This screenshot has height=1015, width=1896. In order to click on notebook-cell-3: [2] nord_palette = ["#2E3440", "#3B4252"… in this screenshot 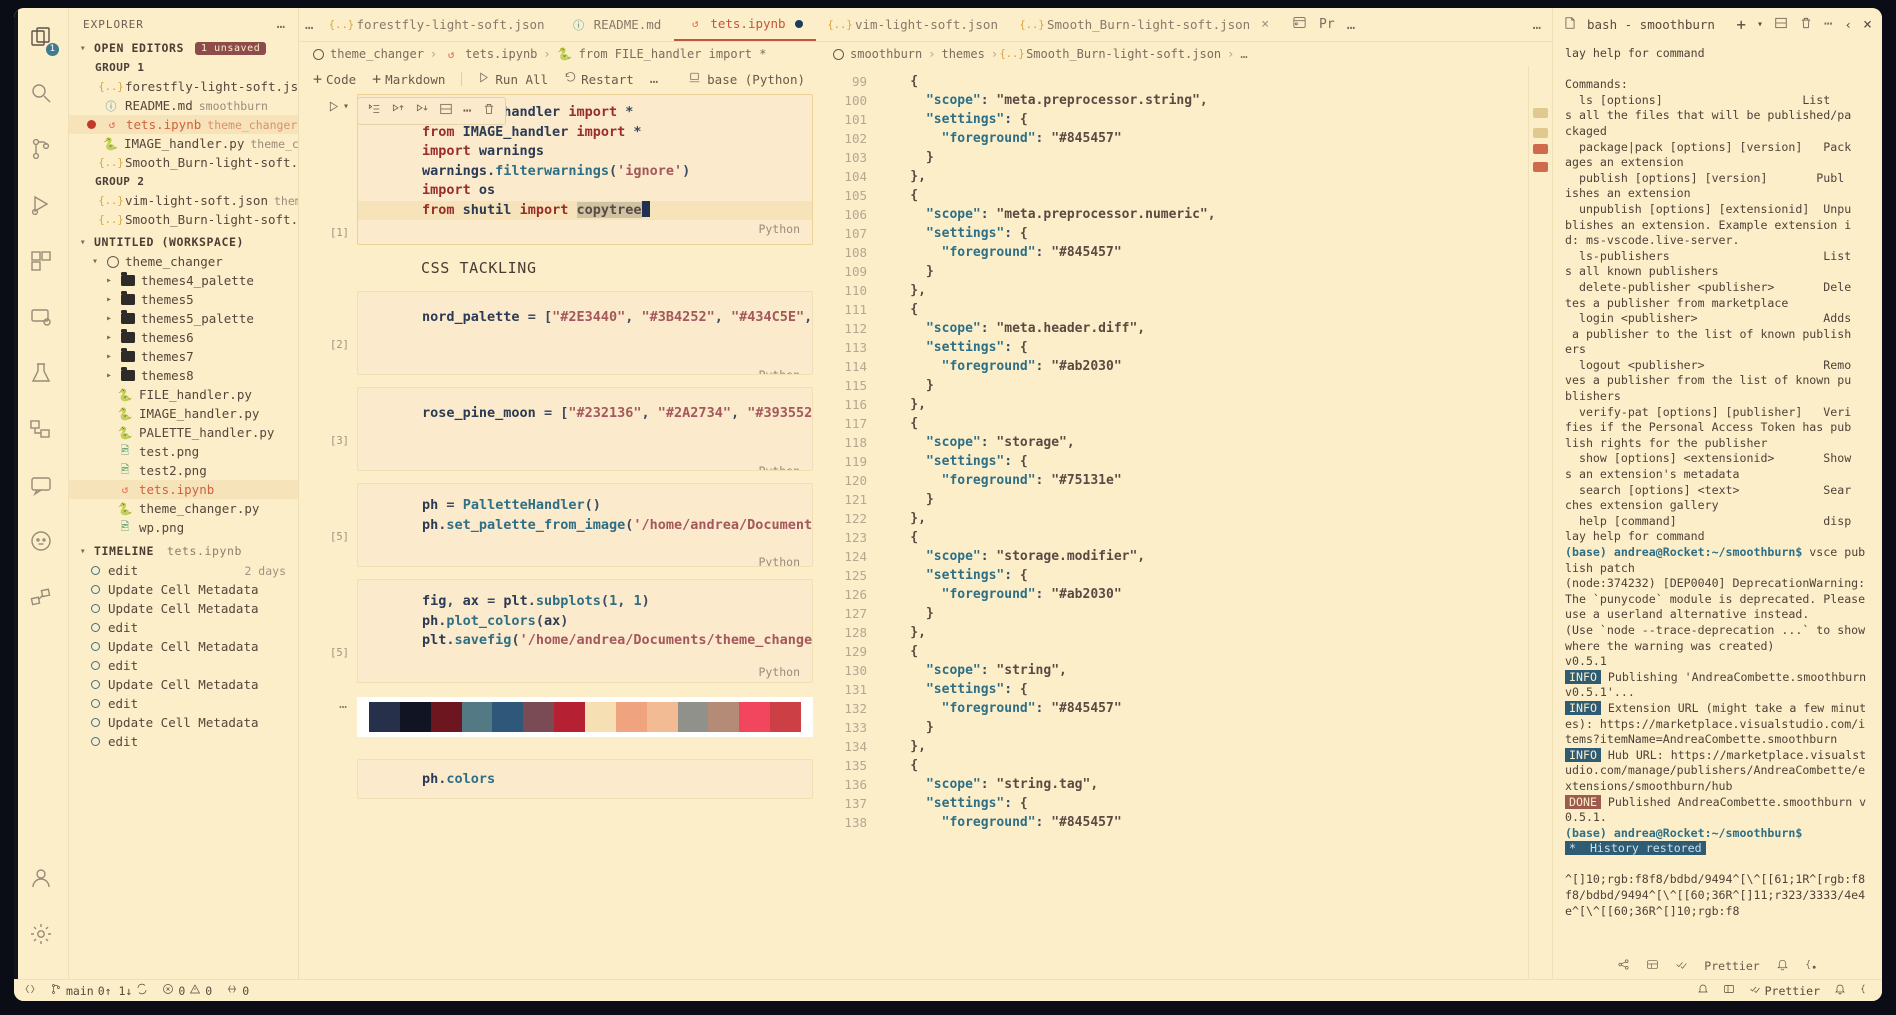, I will do `click(559, 333)`.